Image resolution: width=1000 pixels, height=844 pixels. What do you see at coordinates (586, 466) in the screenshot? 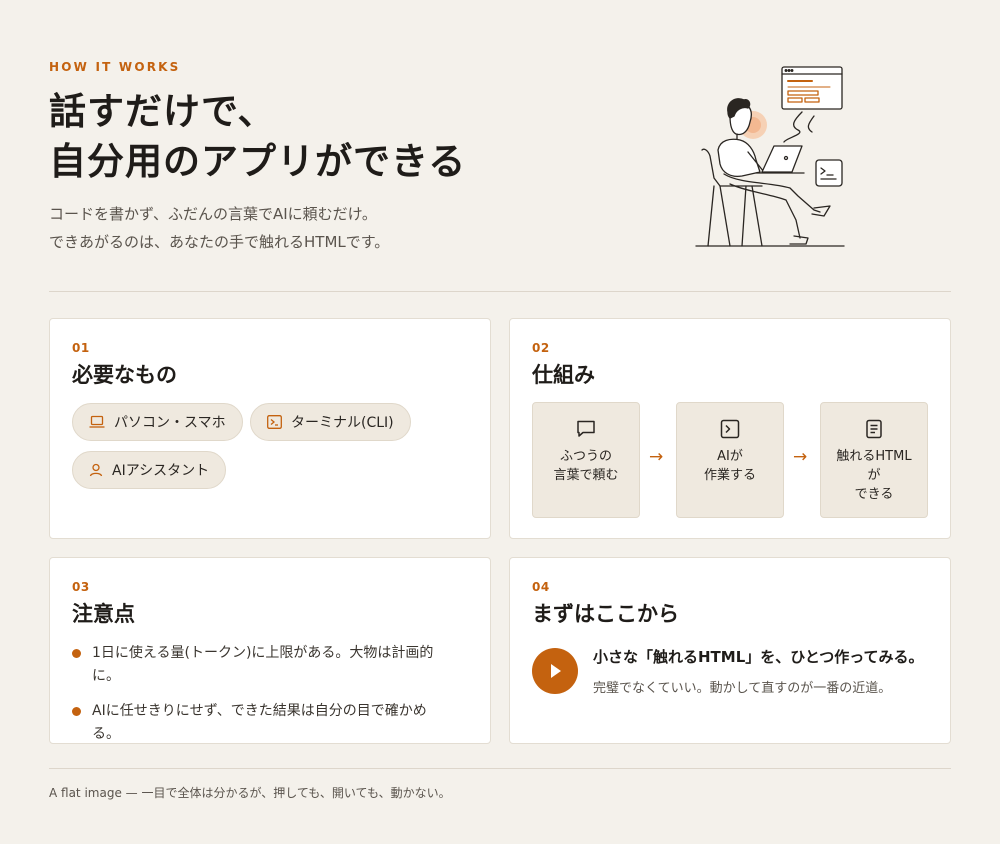
I see `step-label: ふつうの 言葉で頼む` at bounding box center [586, 466].